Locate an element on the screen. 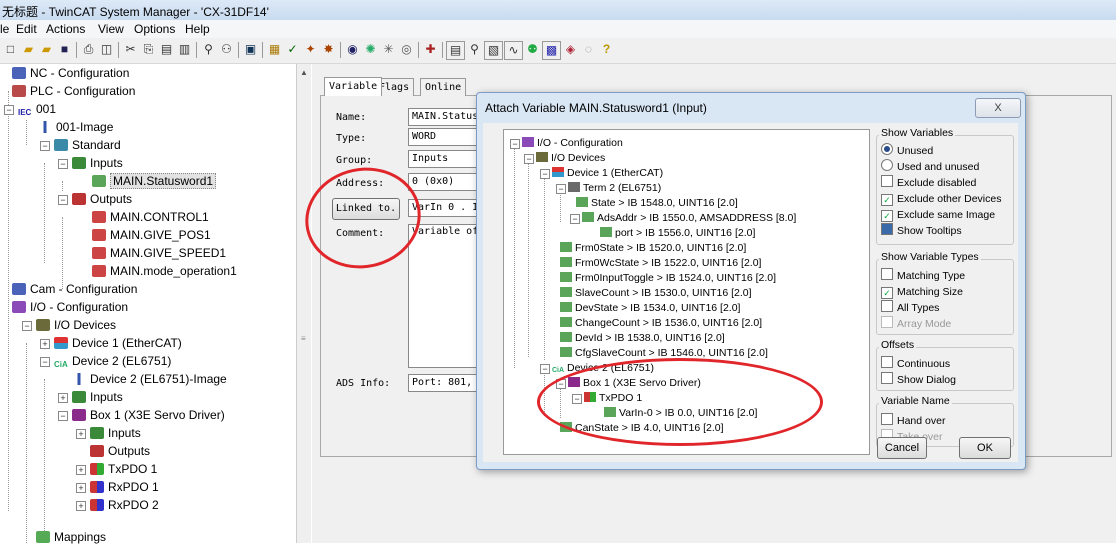 The height and width of the screenshot is (546, 1116). new-file-icon: □ is located at coordinates (10, 49).